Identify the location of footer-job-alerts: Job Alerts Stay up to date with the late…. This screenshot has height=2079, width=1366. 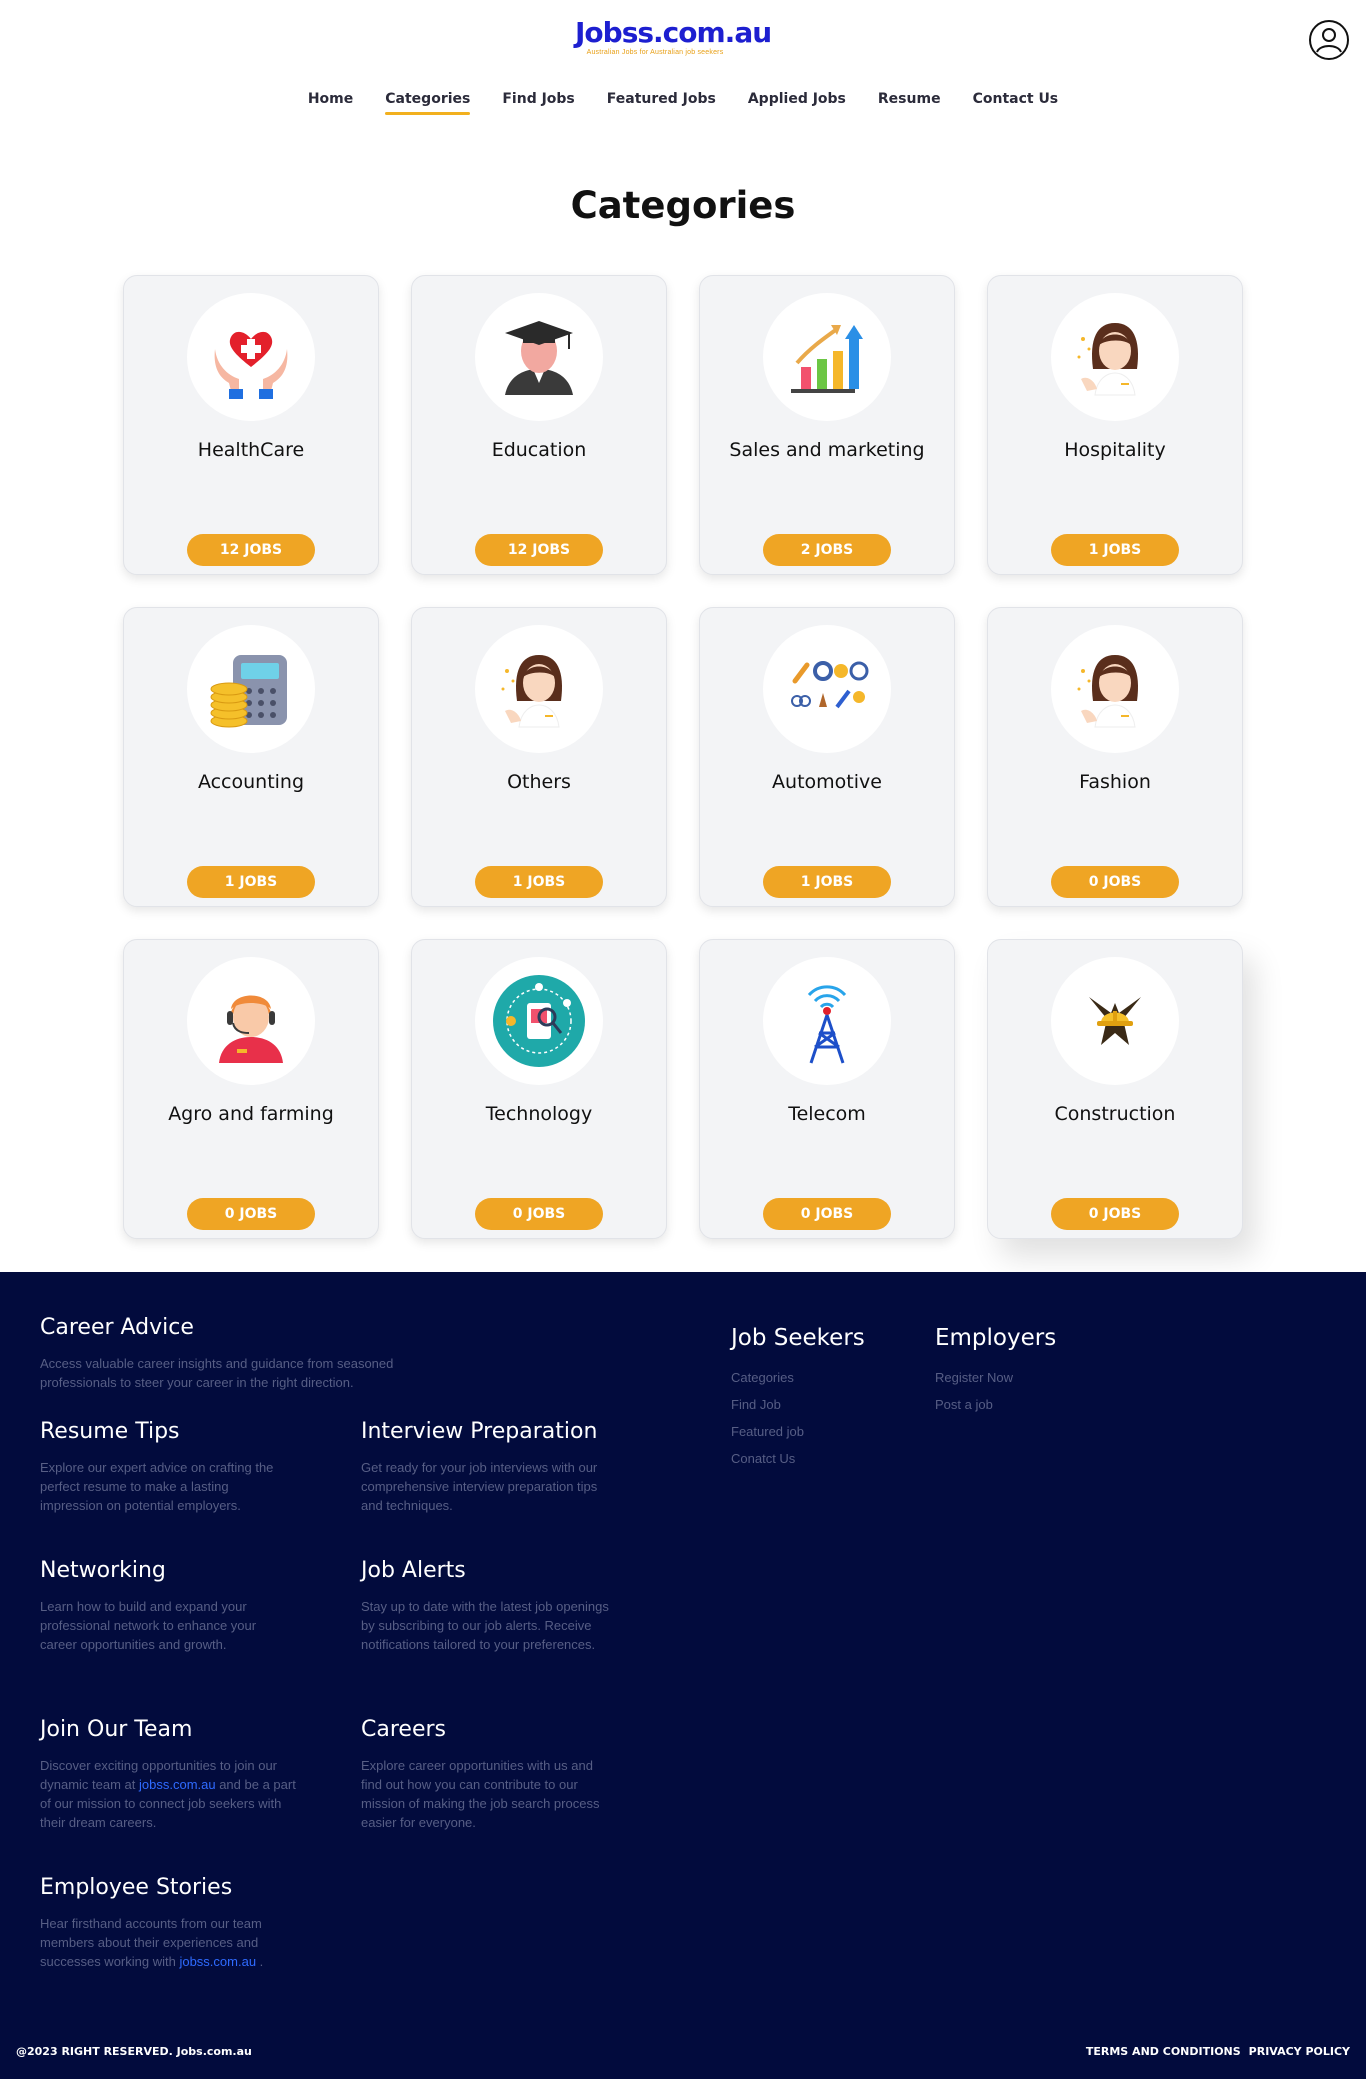
(491, 1605).